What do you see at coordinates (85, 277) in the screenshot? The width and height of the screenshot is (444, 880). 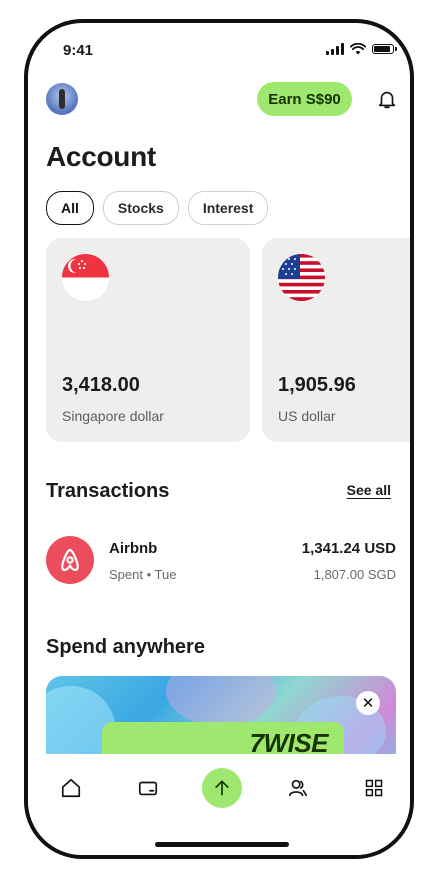 I see `singapore-flag-icon` at bounding box center [85, 277].